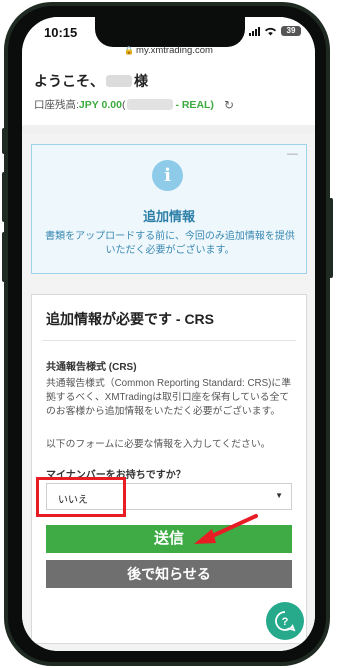  I want to click on status-time: 10:15, so click(61, 32).